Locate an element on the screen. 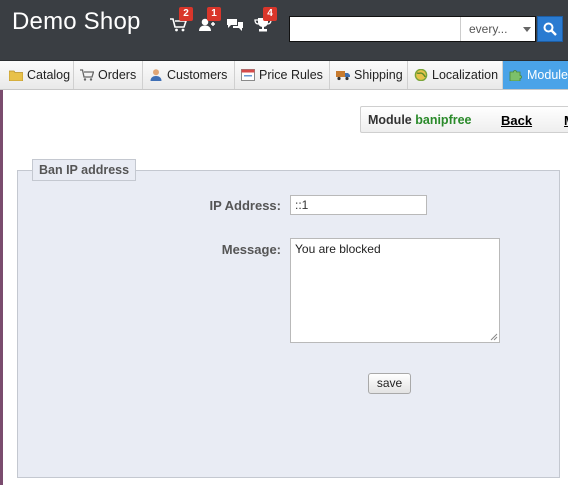 This screenshot has width=568, height=485. tab-localization: Localization is located at coordinates (455, 75).